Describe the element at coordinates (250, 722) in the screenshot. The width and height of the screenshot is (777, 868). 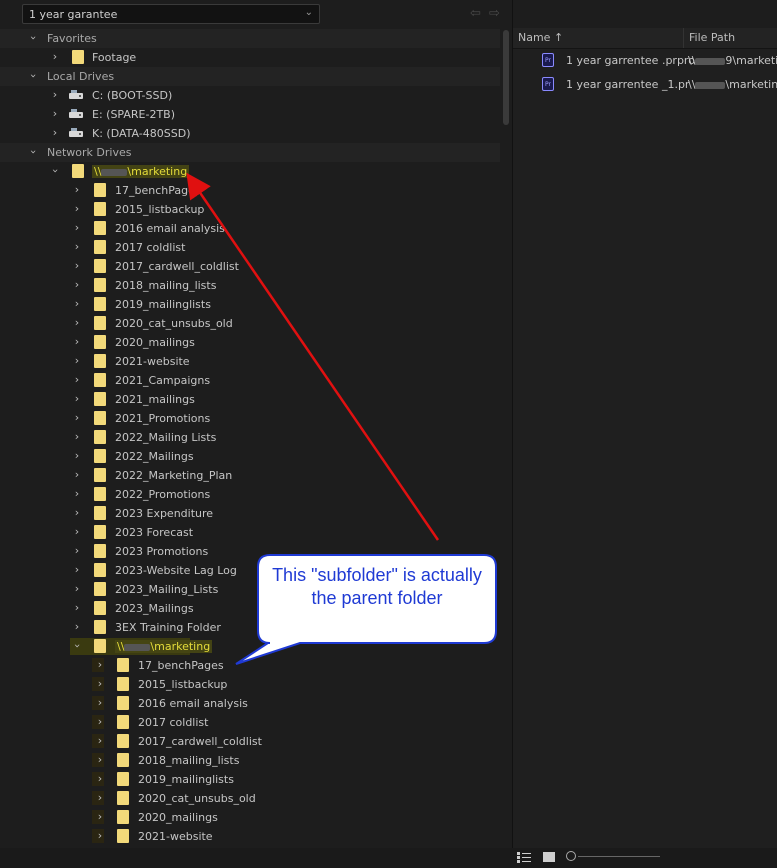
I see `tree-item-nested-folder: › 2017 coldlist` at that location.